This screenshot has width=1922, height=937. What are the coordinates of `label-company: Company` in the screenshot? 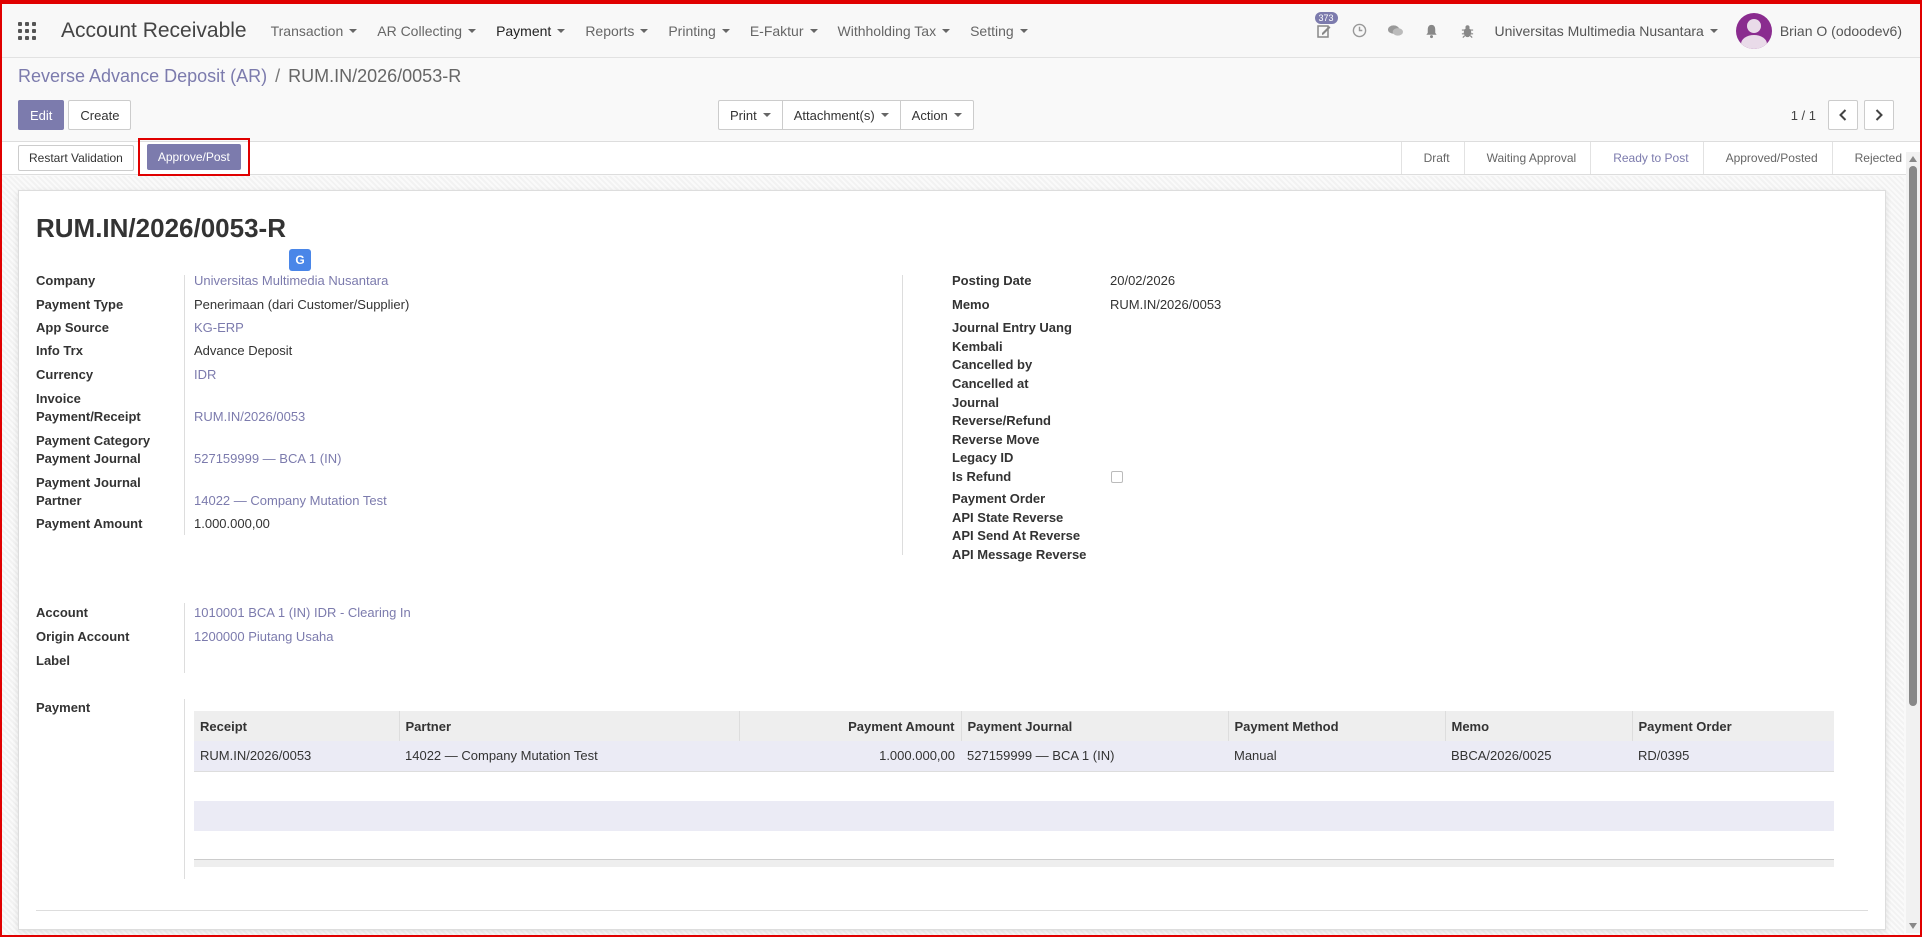 It's located at (66, 280).